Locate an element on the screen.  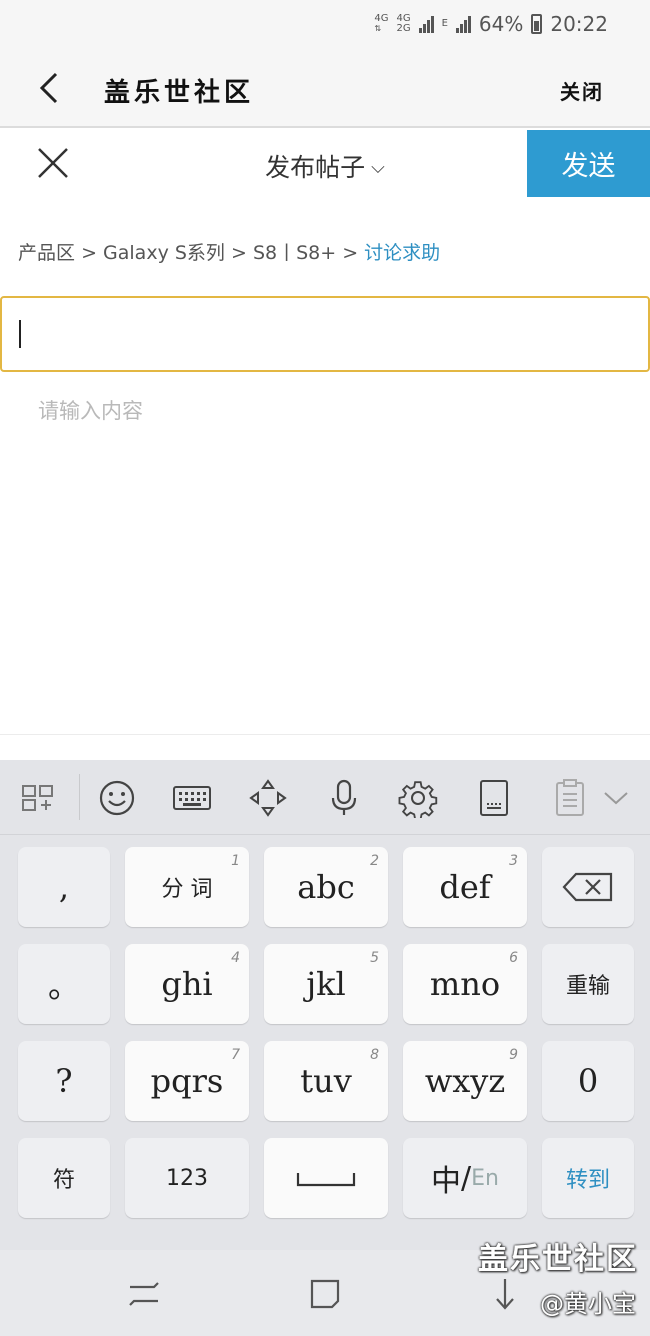
key-label: 123 is located at coordinates (187, 1178).